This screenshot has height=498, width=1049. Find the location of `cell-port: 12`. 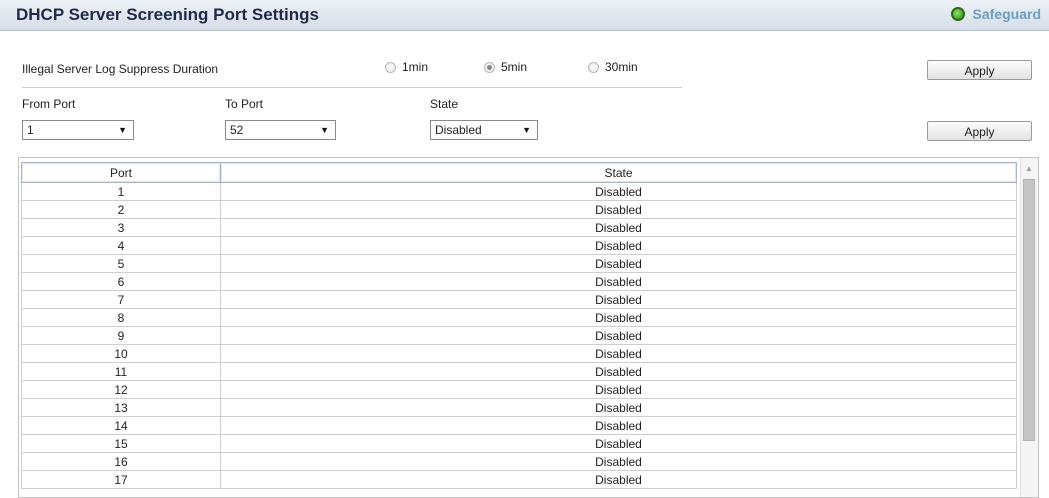

cell-port: 12 is located at coordinates (121, 389).